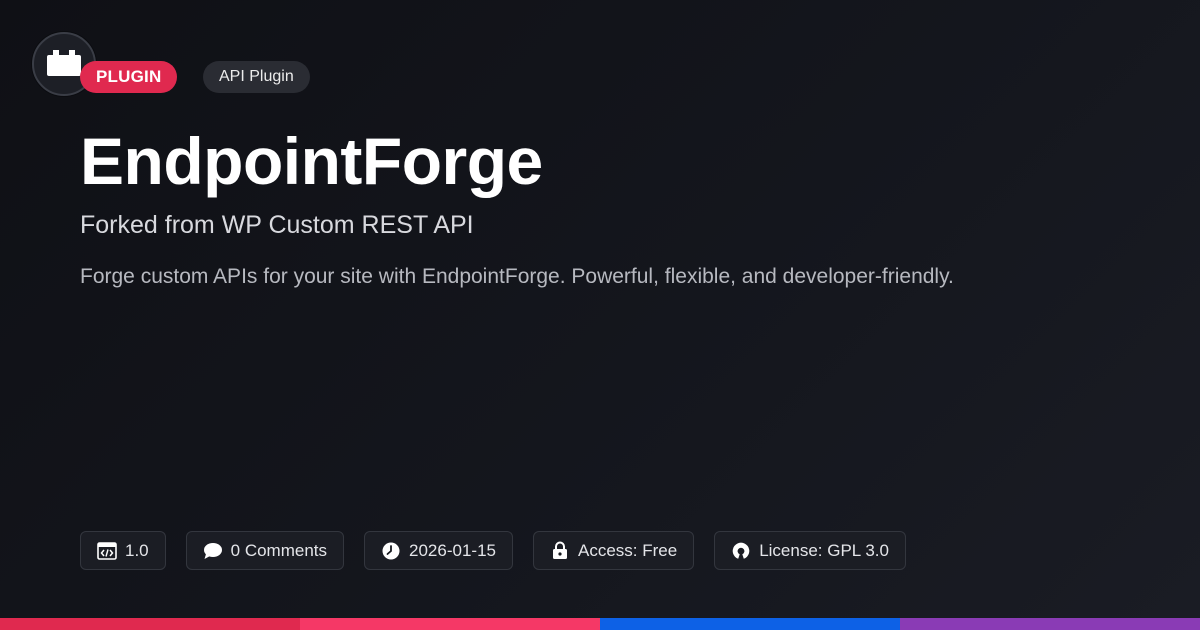 This screenshot has height=630, width=1200. Describe the element at coordinates (64, 63) in the screenshot. I see `plugin-block-icon` at that location.